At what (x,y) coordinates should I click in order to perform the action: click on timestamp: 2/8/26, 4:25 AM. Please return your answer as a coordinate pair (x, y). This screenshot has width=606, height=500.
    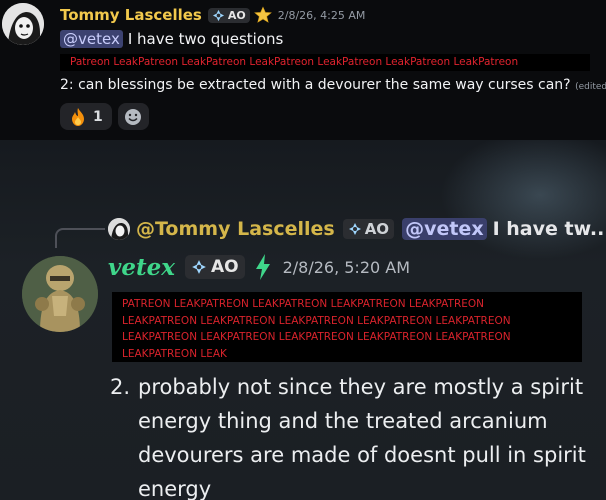
    Looking at the image, I should click on (321, 15).